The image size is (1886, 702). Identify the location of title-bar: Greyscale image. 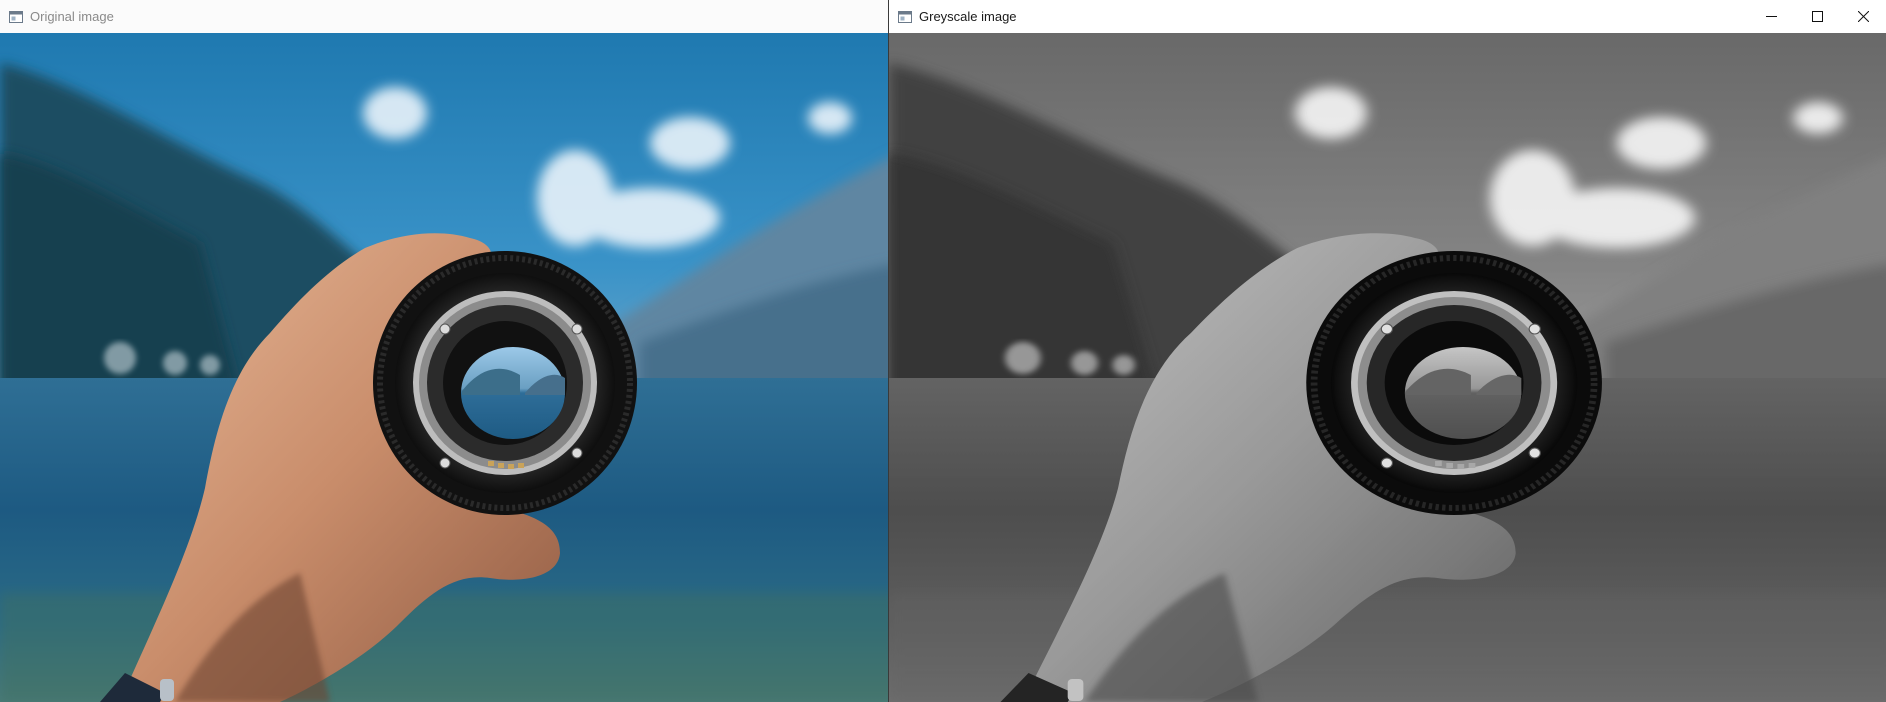
(1387, 17).